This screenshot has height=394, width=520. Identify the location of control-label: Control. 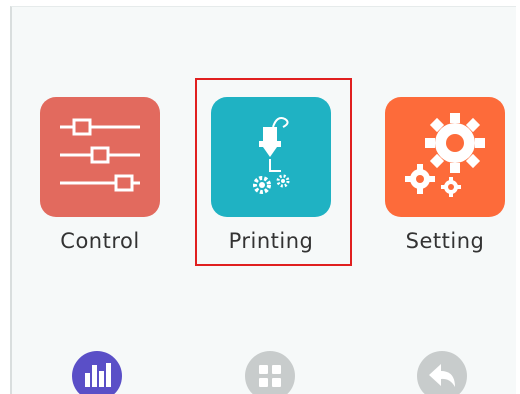
(100, 241).